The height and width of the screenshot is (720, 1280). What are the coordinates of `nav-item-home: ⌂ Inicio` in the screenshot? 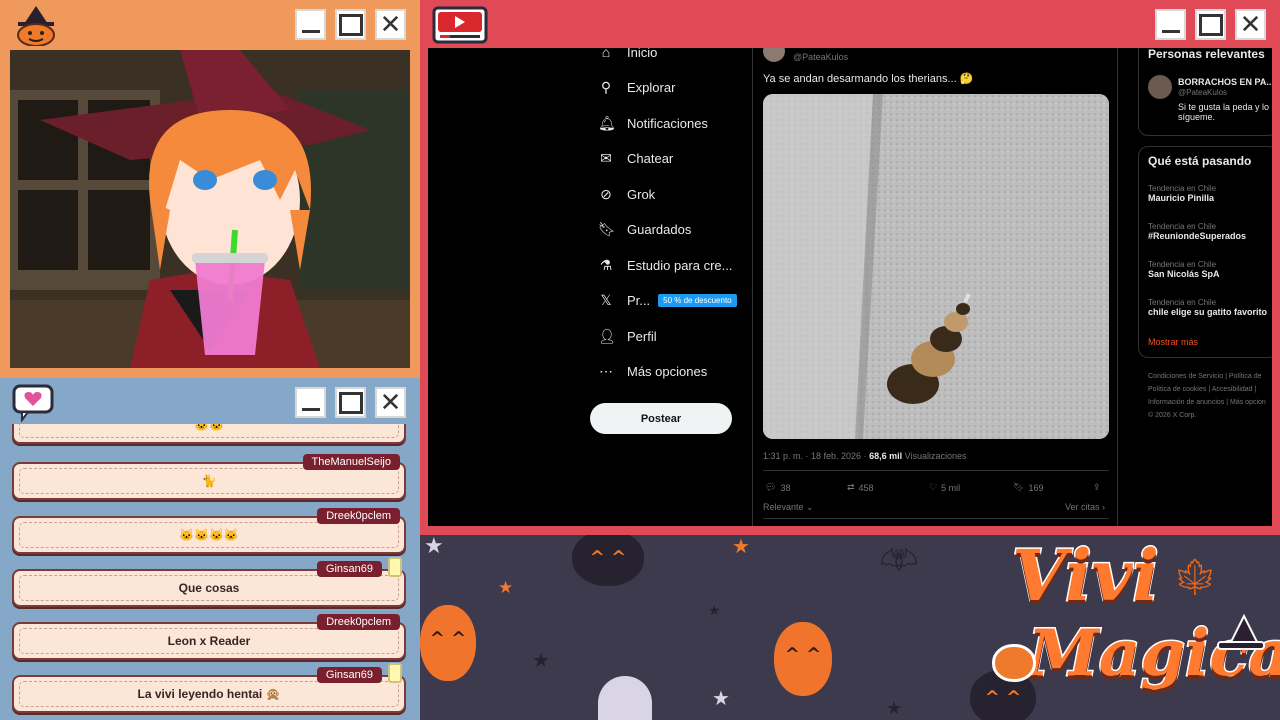 It's located at (628, 54).